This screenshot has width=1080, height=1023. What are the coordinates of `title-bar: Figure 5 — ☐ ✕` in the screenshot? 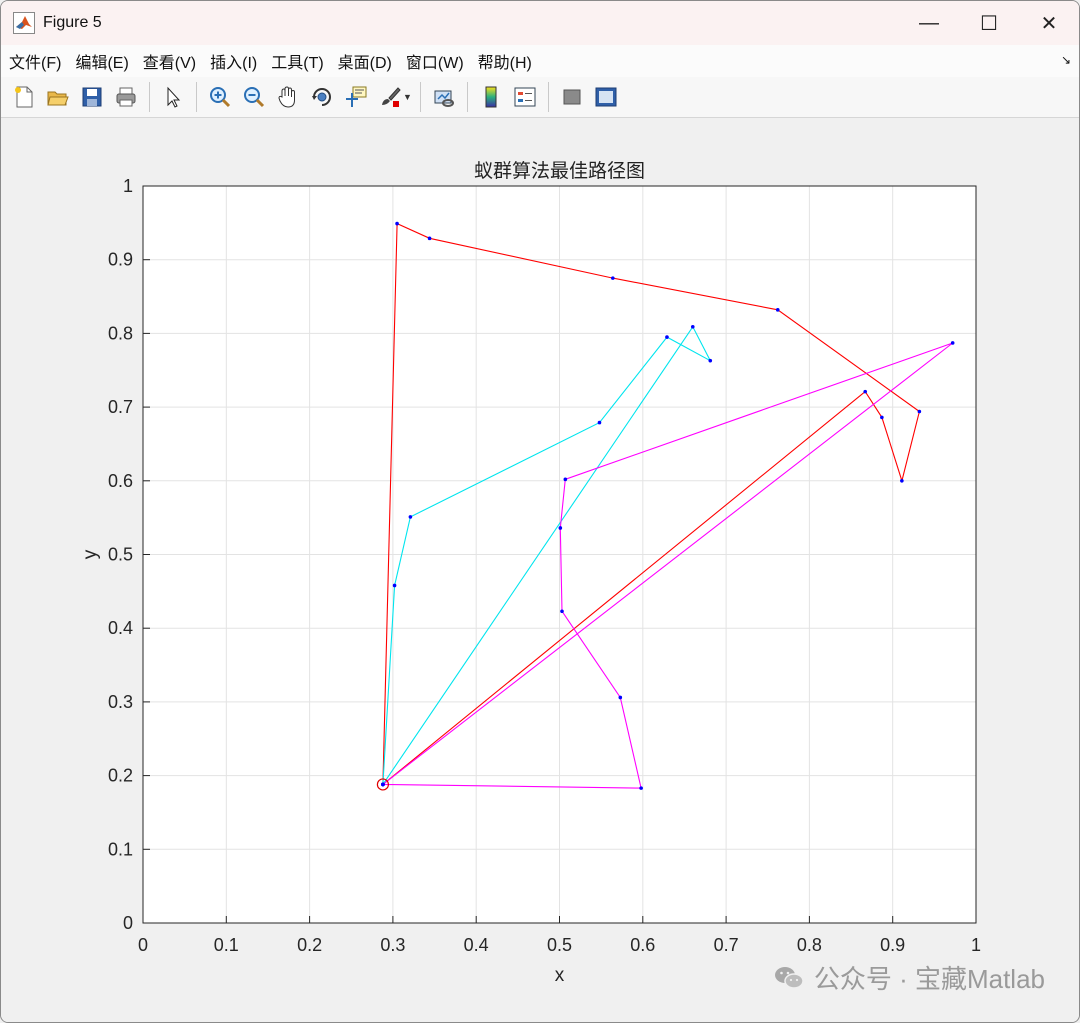 It's located at (540, 23).